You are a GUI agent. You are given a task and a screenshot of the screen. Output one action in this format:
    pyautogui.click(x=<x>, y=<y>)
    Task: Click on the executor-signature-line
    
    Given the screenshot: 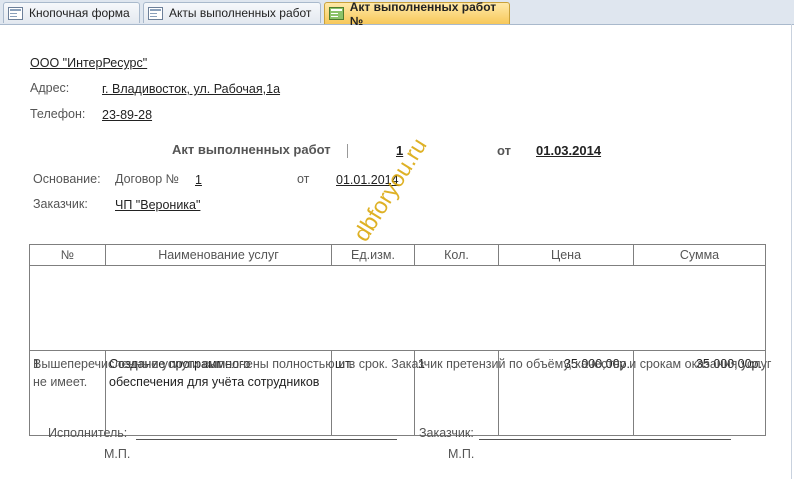 What is the action you would take?
    pyautogui.click(x=266, y=439)
    